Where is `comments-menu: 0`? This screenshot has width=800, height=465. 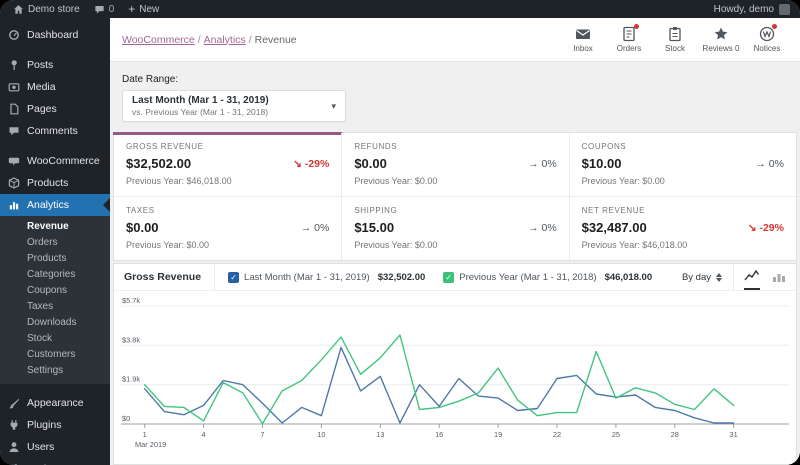 comments-menu: 0 is located at coordinates (104, 9).